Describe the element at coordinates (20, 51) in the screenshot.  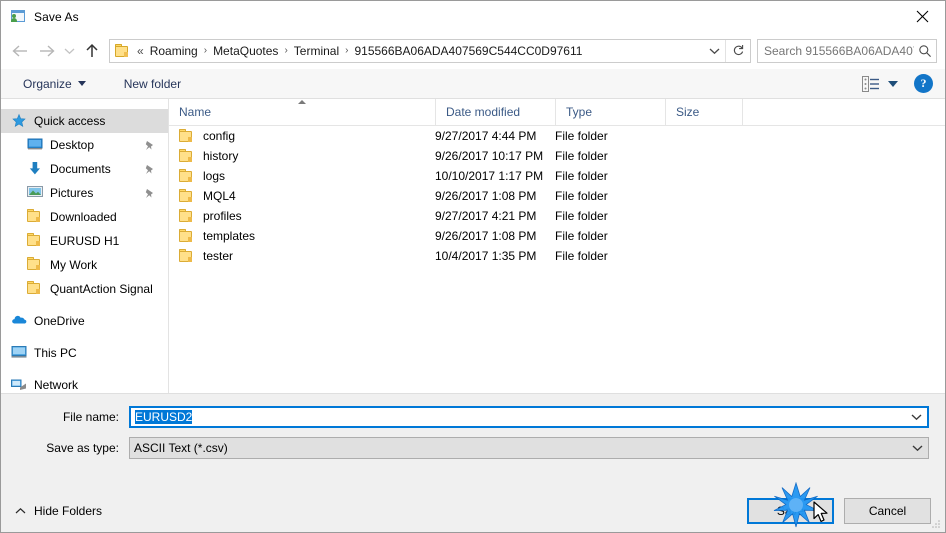
I see `back-button` at that location.